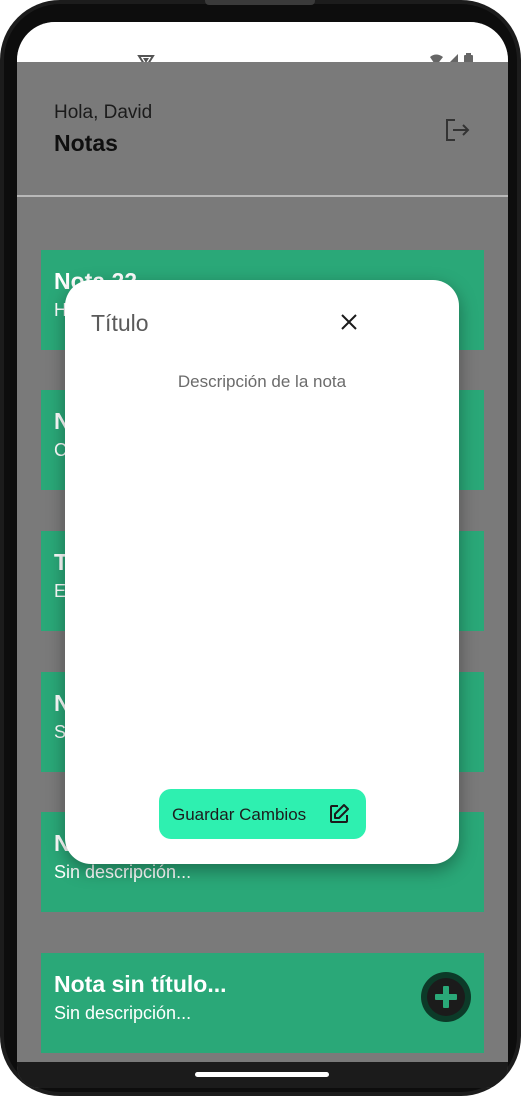  What do you see at coordinates (339, 814) in the screenshot?
I see `edit-icon` at bounding box center [339, 814].